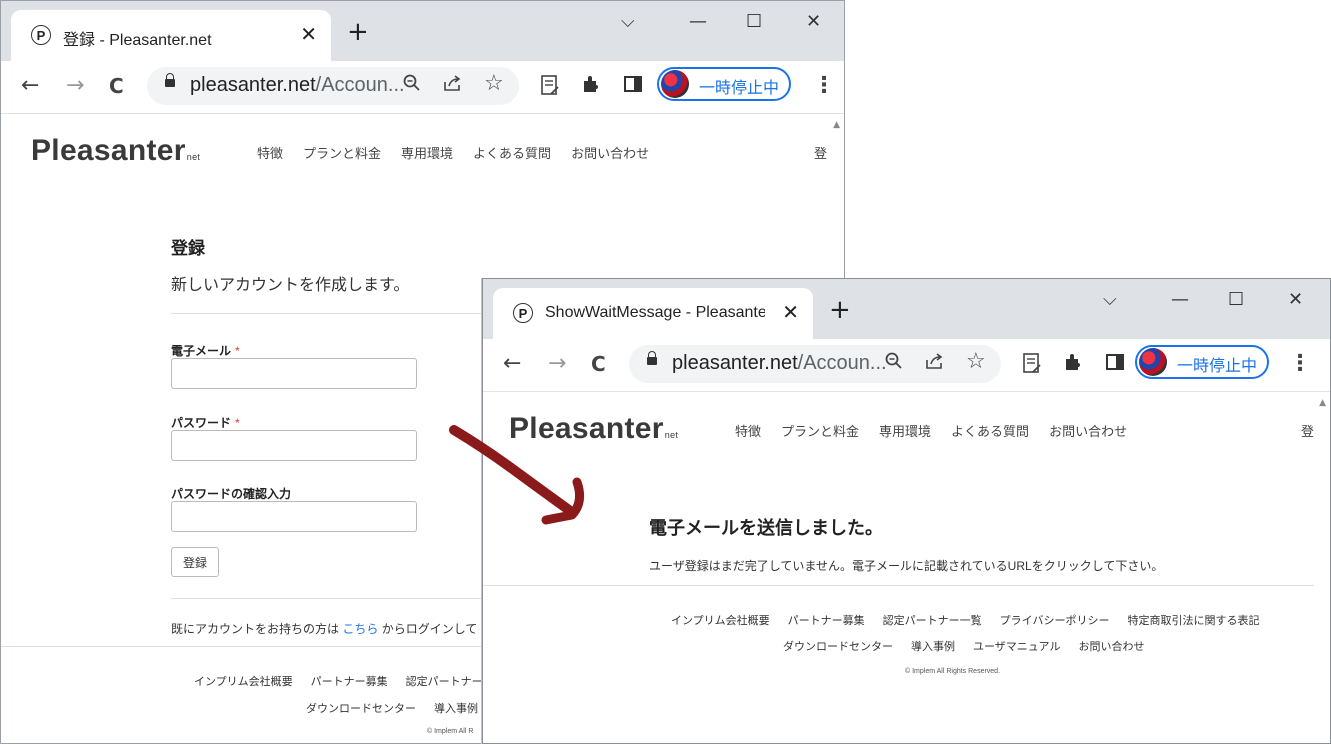 The width and height of the screenshot is (1331, 744). Describe the element at coordinates (294, 516) in the screenshot. I see `confirm-password-field` at that location.